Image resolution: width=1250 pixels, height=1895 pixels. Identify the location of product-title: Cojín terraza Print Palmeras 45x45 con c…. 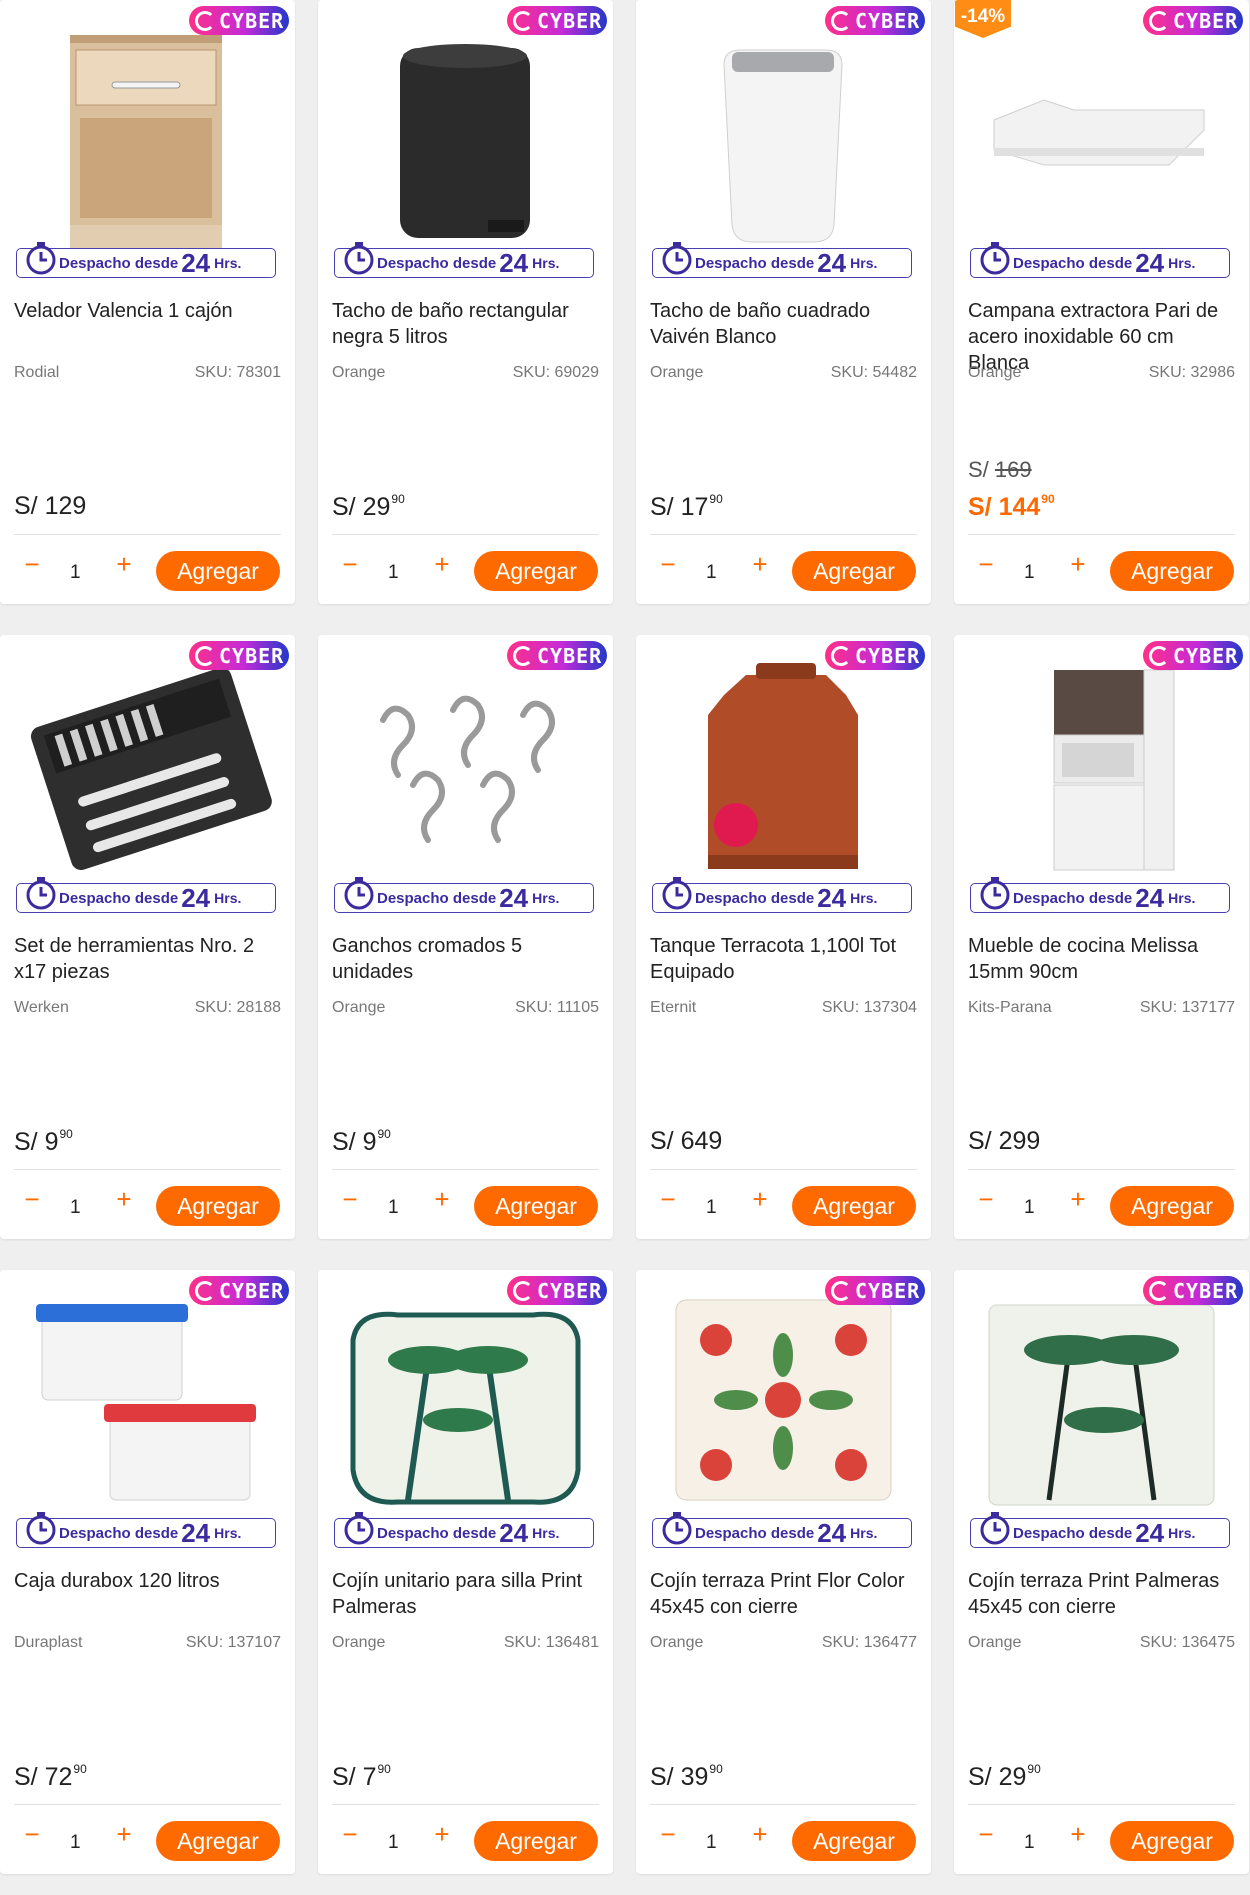
(1103, 1594).